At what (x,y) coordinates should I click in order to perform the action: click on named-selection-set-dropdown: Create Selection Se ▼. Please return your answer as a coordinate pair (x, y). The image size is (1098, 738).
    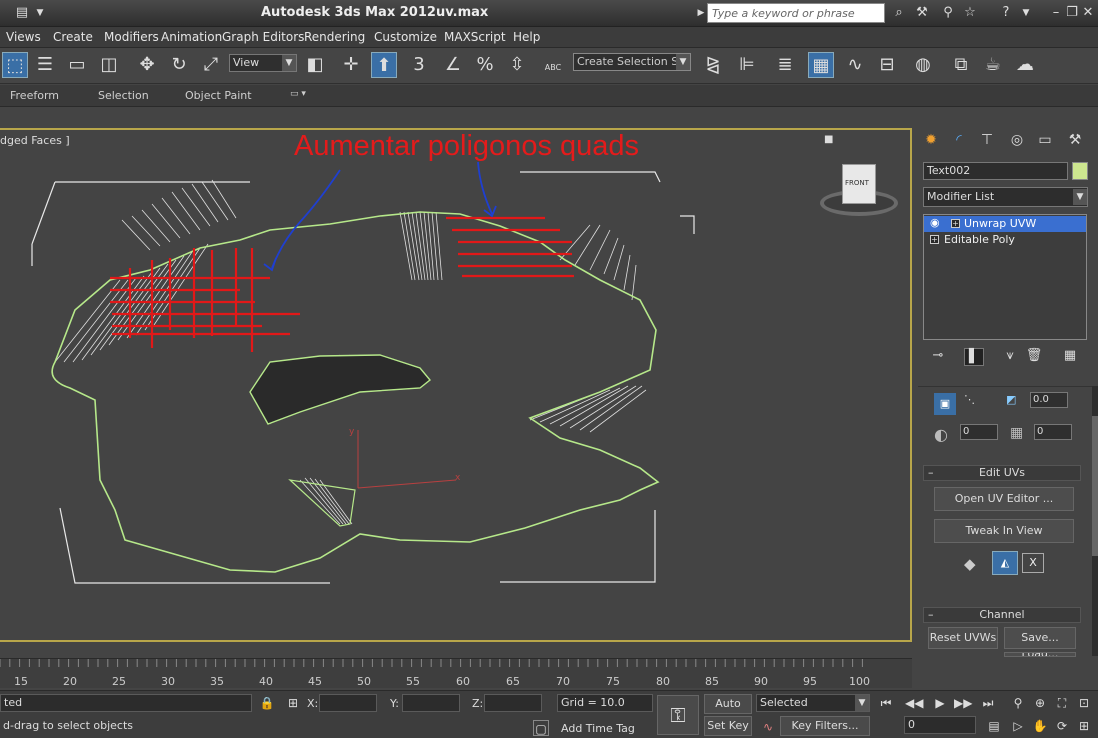
    Looking at the image, I should click on (632, 62).